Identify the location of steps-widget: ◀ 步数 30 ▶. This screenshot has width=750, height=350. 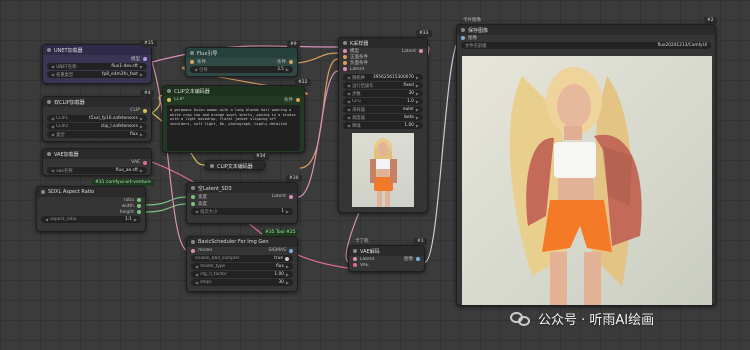
(383, 93).